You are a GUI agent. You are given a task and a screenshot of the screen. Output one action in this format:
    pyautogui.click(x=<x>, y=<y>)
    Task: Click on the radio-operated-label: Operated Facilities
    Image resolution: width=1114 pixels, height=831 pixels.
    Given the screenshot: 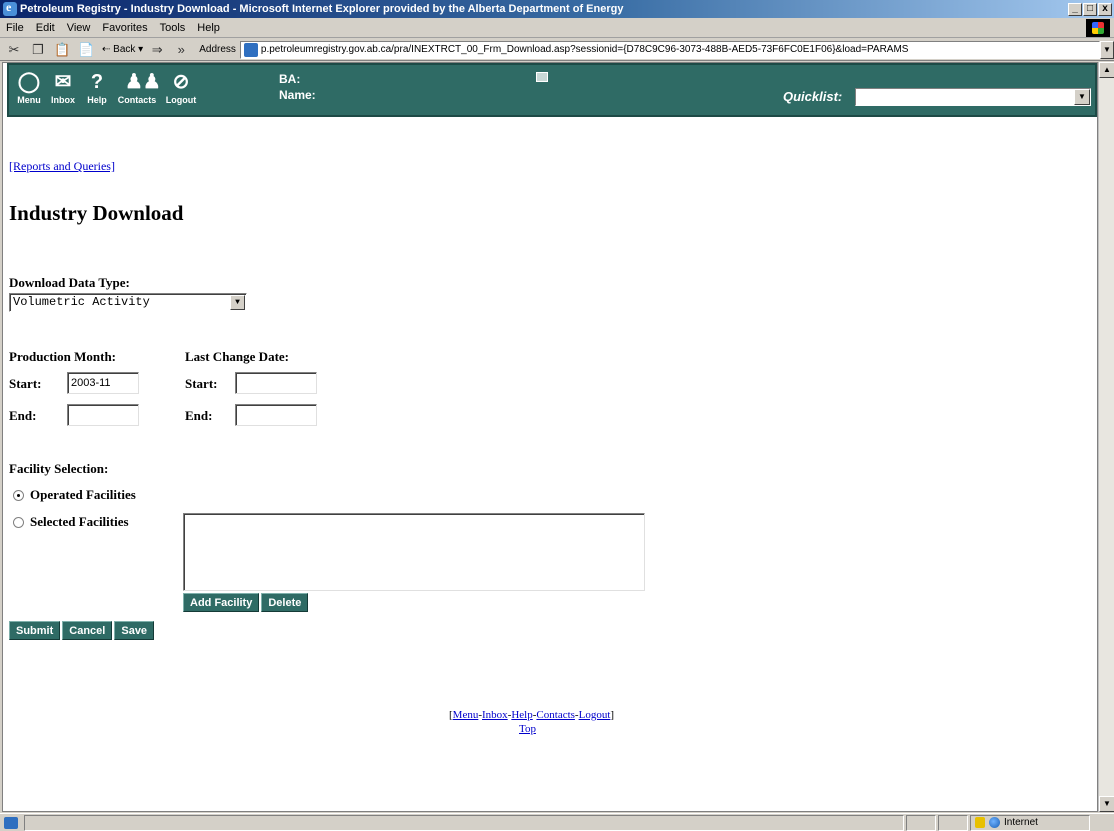 What is the action you would take?
    pyautogui.click(x=83, y=494)
    